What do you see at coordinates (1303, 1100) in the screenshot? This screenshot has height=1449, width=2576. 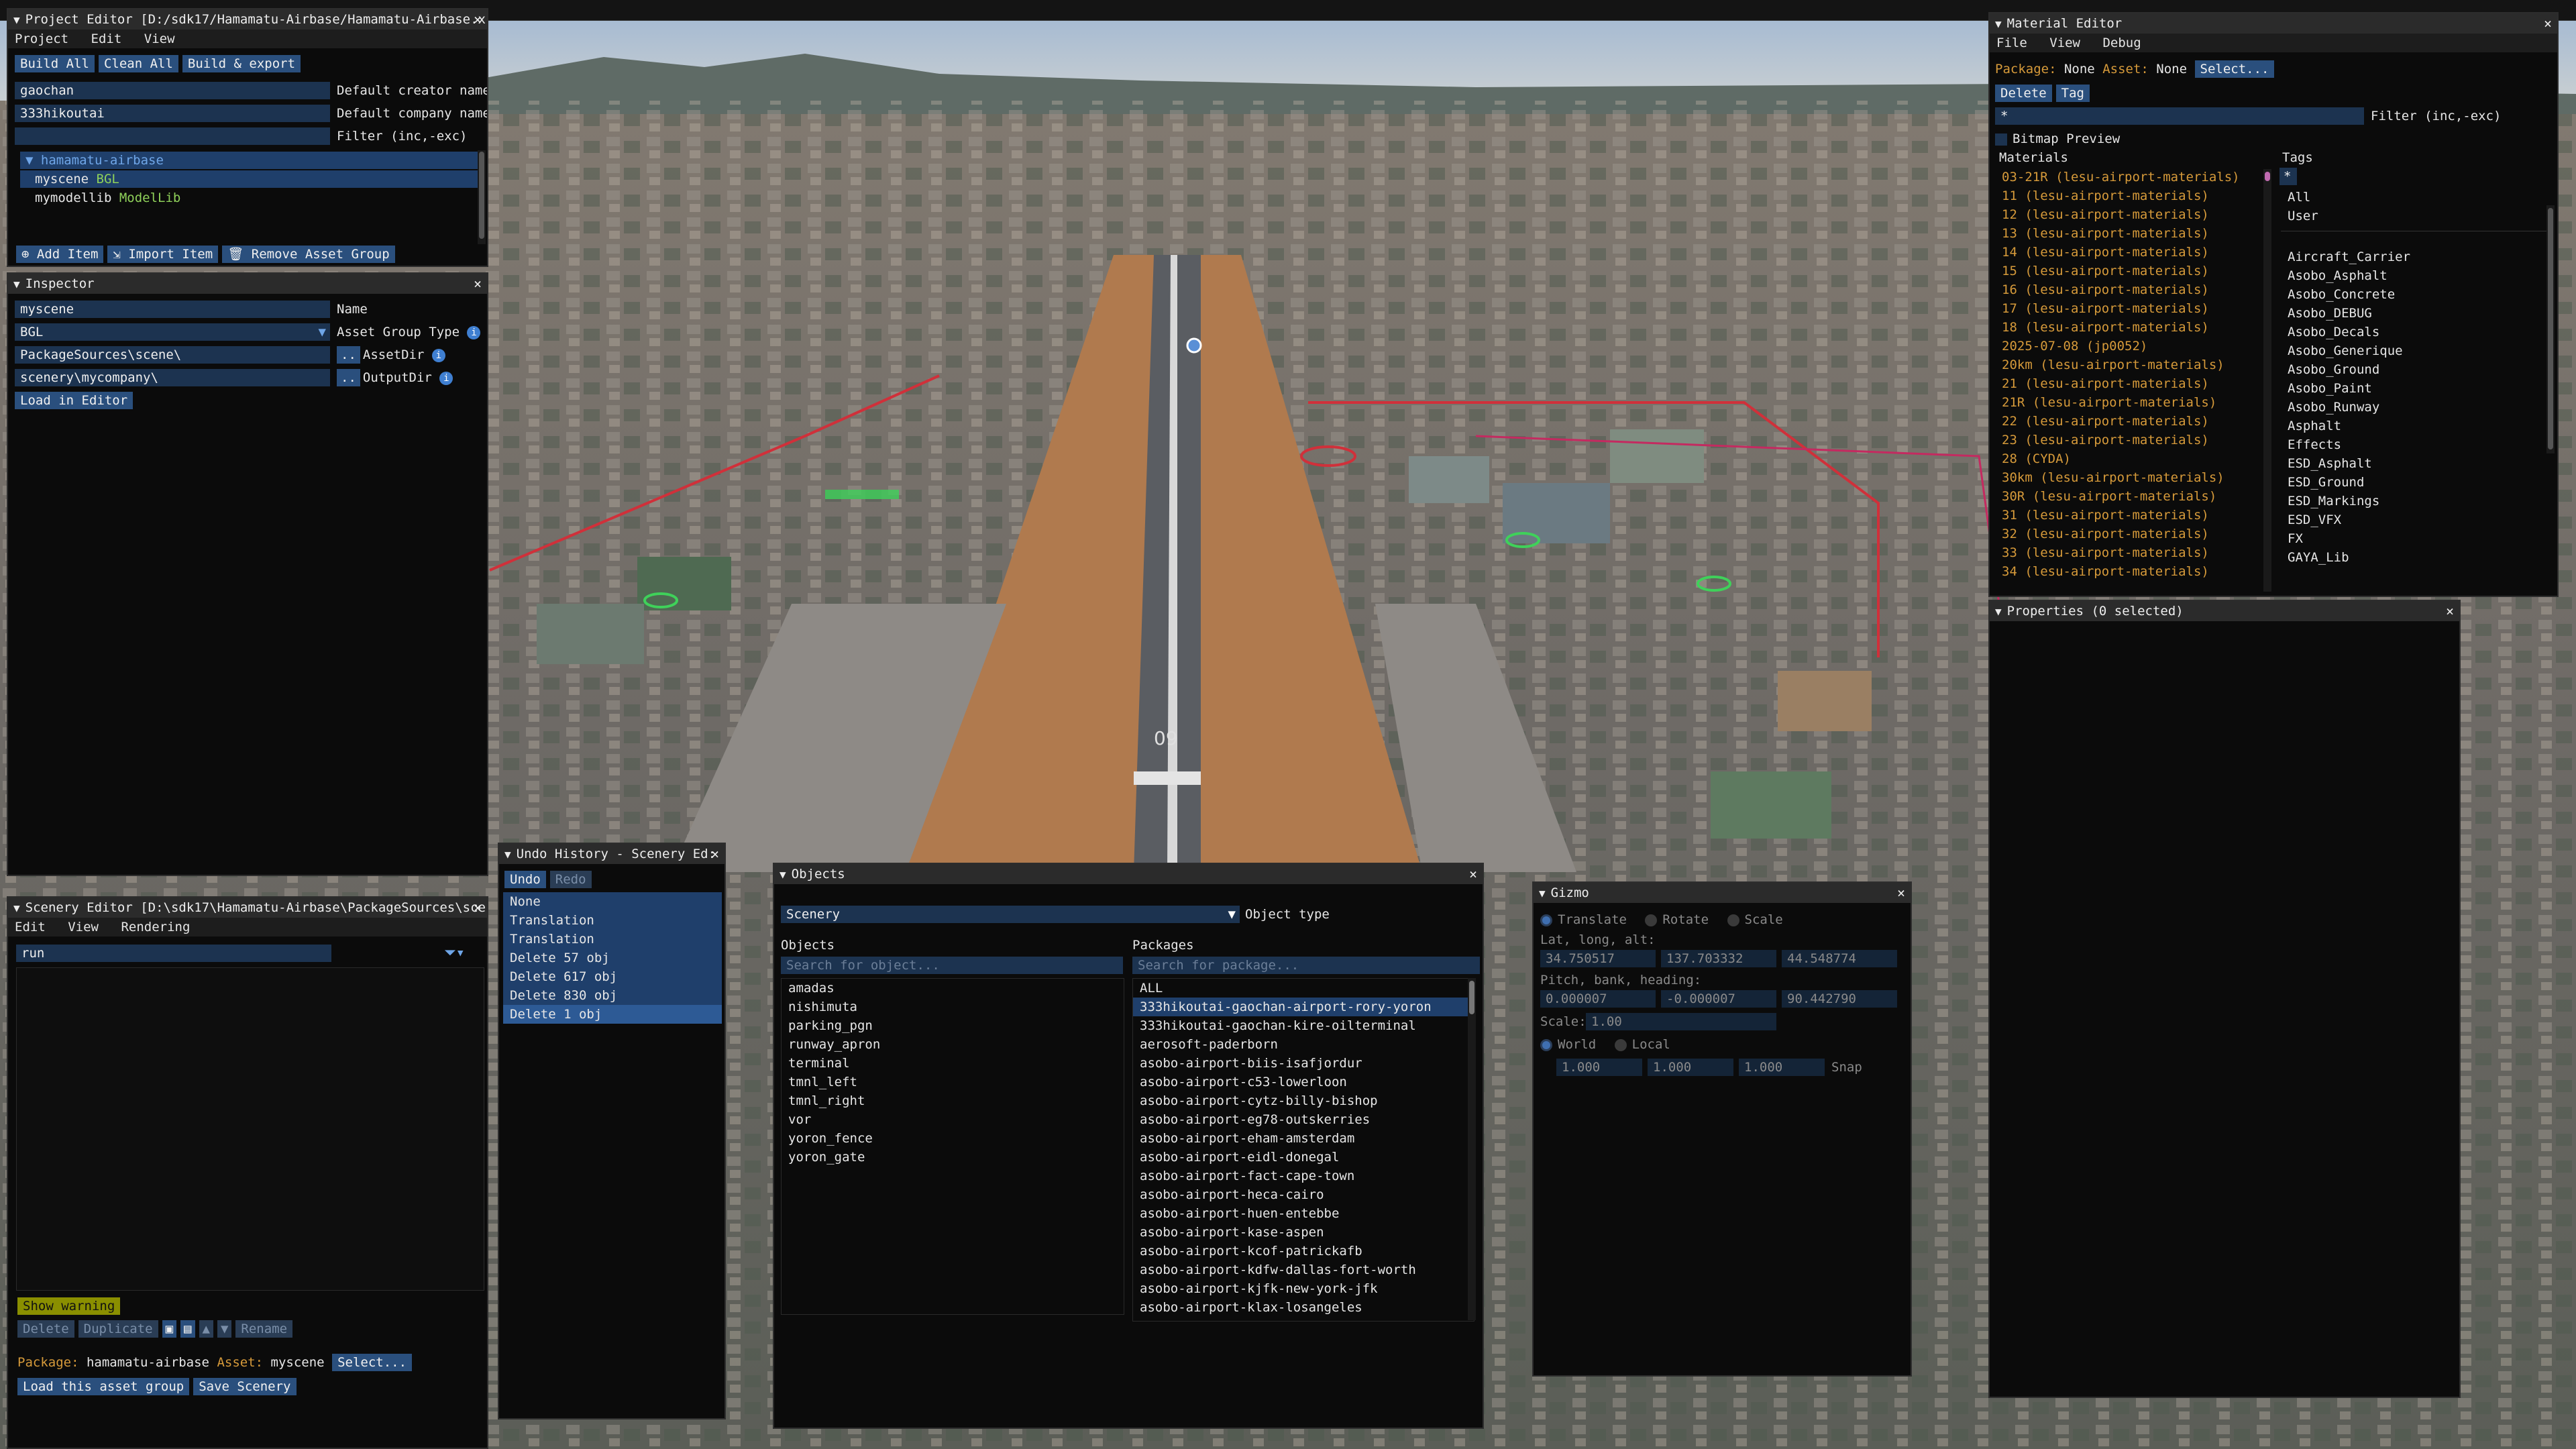 I see `package-item: asobo-airport-cytz-billy-bishop` at bounding box center [1303, 1100].